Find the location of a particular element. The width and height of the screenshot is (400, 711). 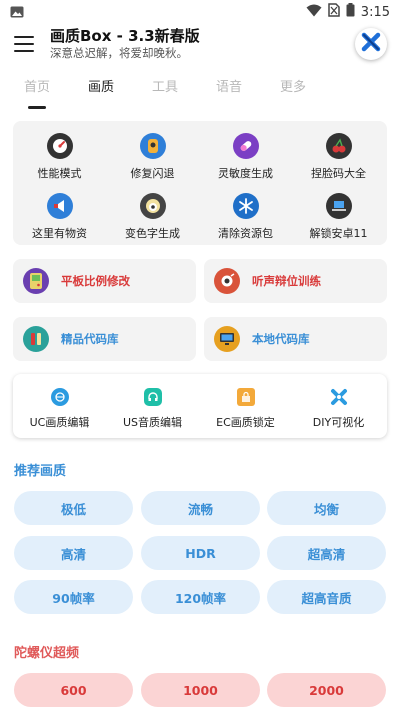

grid-item-sensitivity: 灵敏度生成 is located at coordinates (245, 157).